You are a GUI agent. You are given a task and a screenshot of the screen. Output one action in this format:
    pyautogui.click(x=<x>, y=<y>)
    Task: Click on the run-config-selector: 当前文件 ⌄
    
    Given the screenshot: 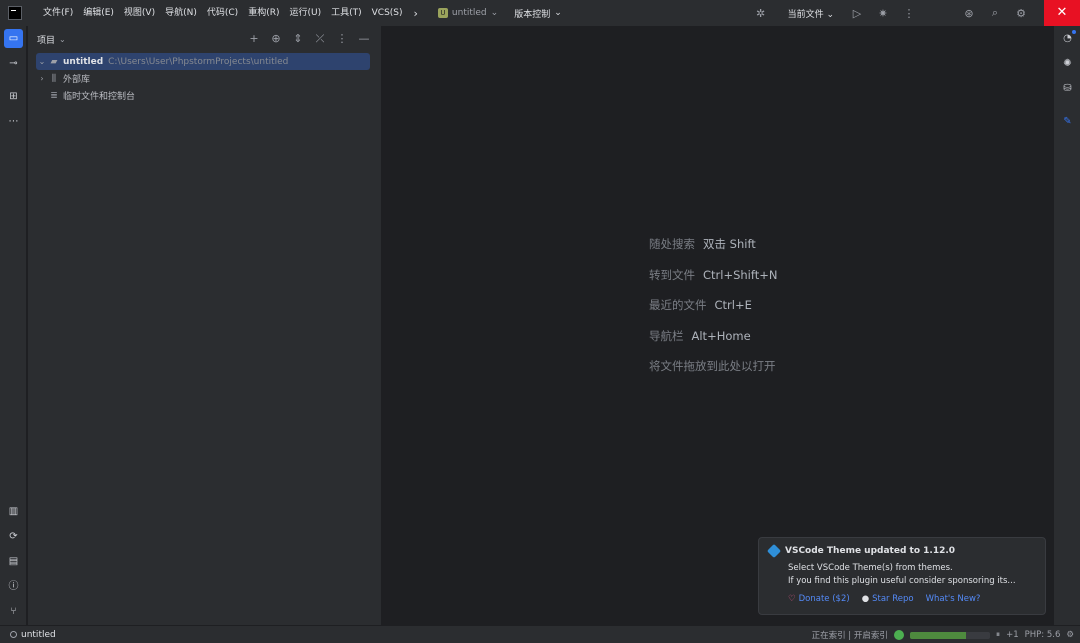 What is the action you would take?
    pyautogui.click(x=811, y=13)
    